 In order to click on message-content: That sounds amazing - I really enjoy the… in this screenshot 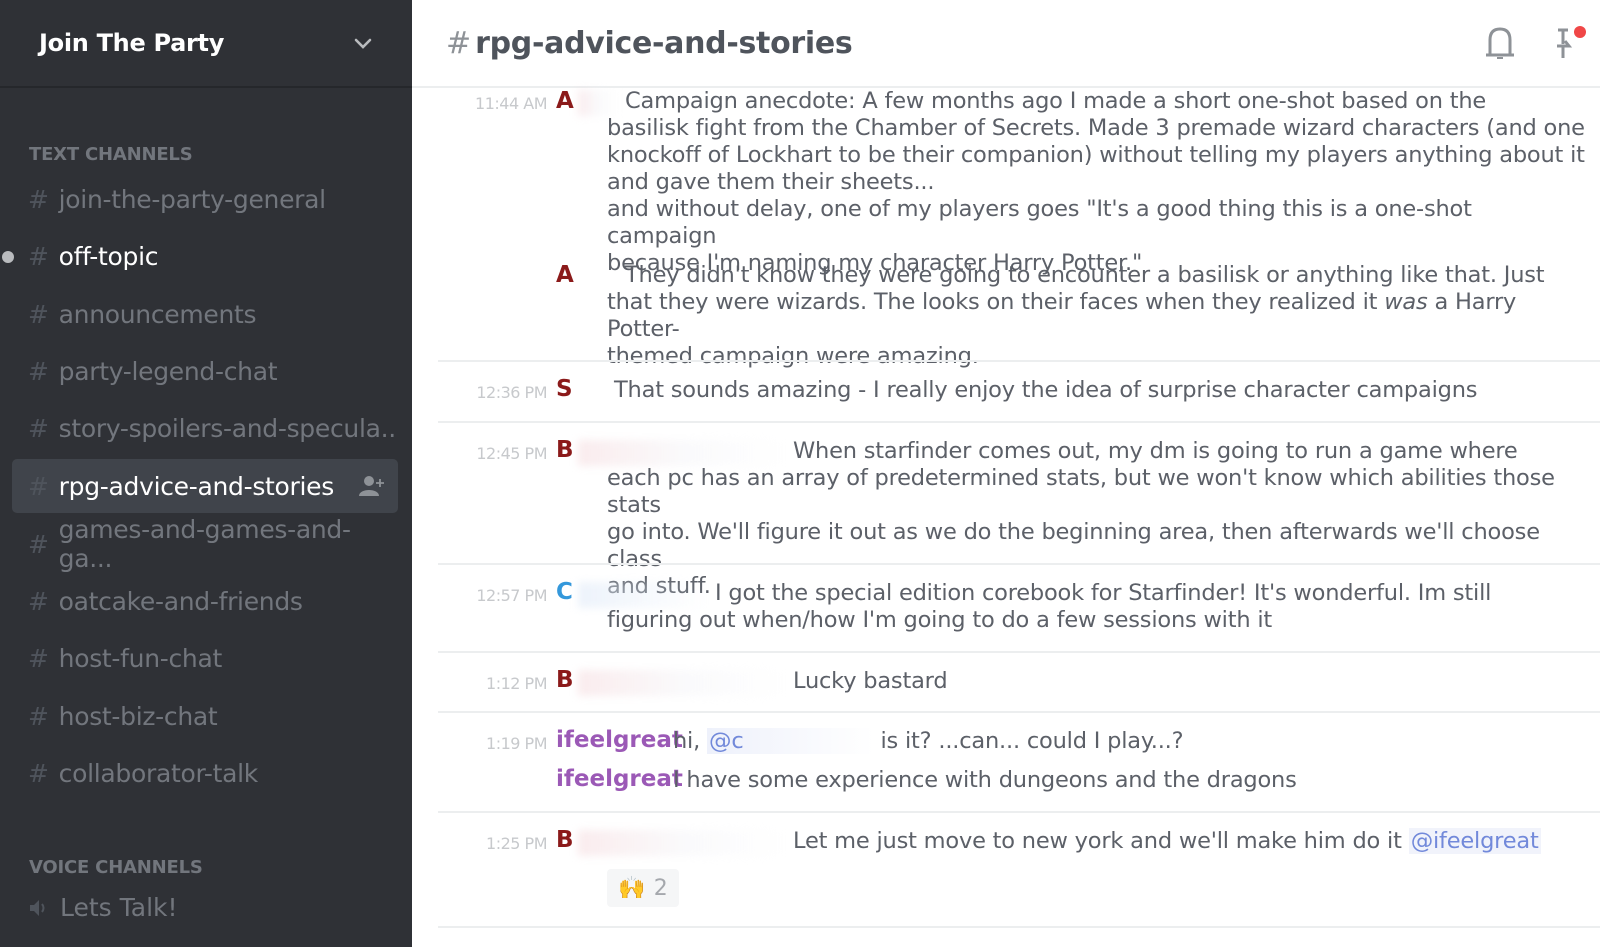, I will do `click(1046, 390)`.